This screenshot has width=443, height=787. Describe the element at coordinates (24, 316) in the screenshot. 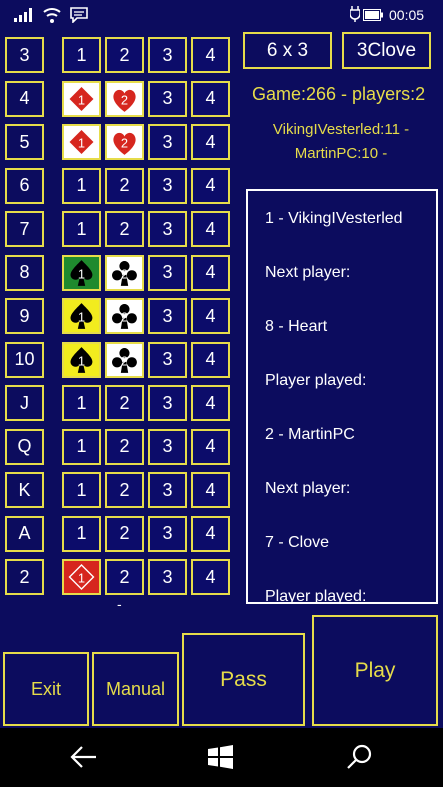

I see `rank-label: 9` at that location.